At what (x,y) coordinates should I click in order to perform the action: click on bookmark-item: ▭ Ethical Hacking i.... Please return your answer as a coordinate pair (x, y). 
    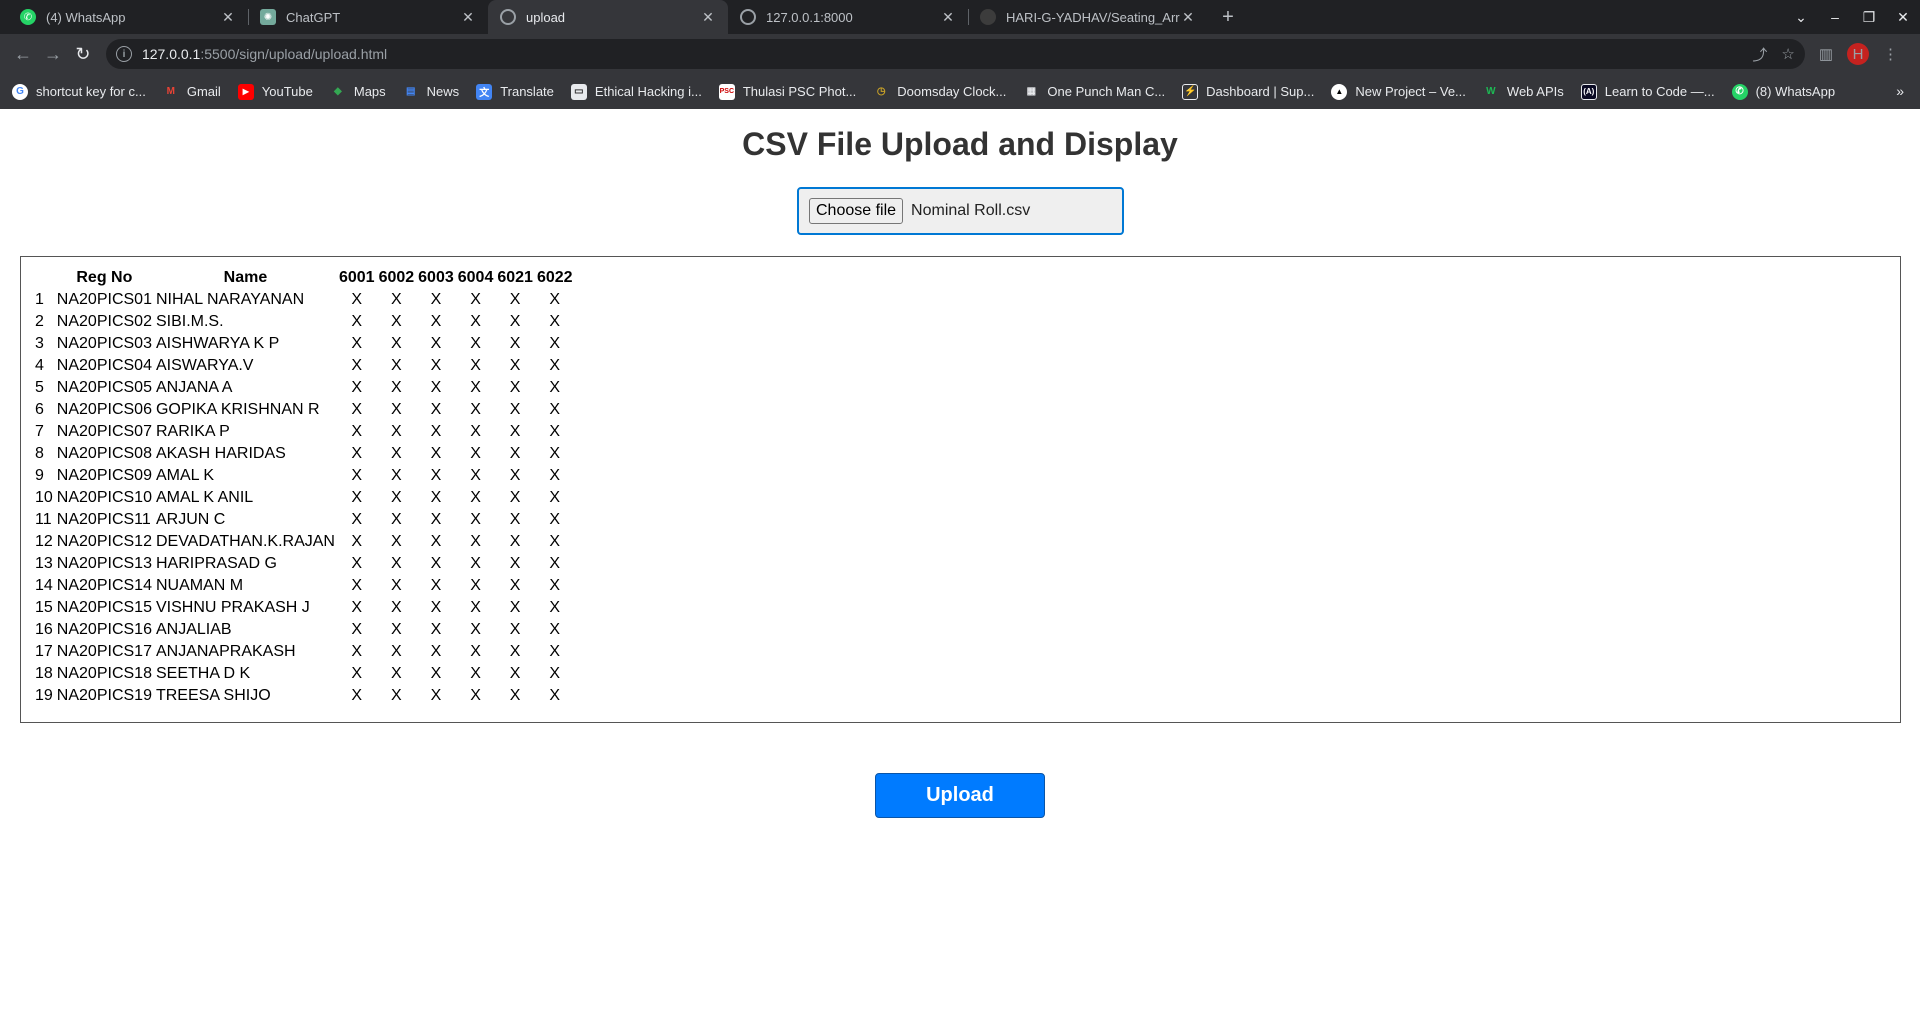
    Looking at the image, I should click on (636, 91).